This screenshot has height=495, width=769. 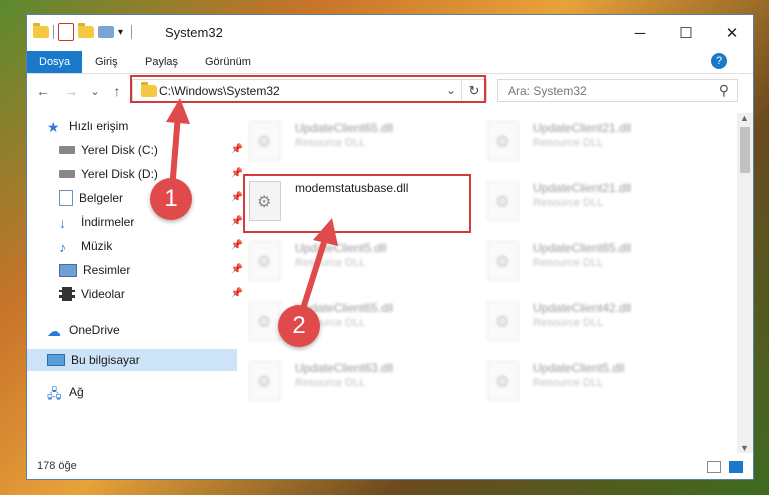 What do you see at coordinates (325, 232) in the screenshot?
I see `arrow-2-head` at bounding box center [325, 232].